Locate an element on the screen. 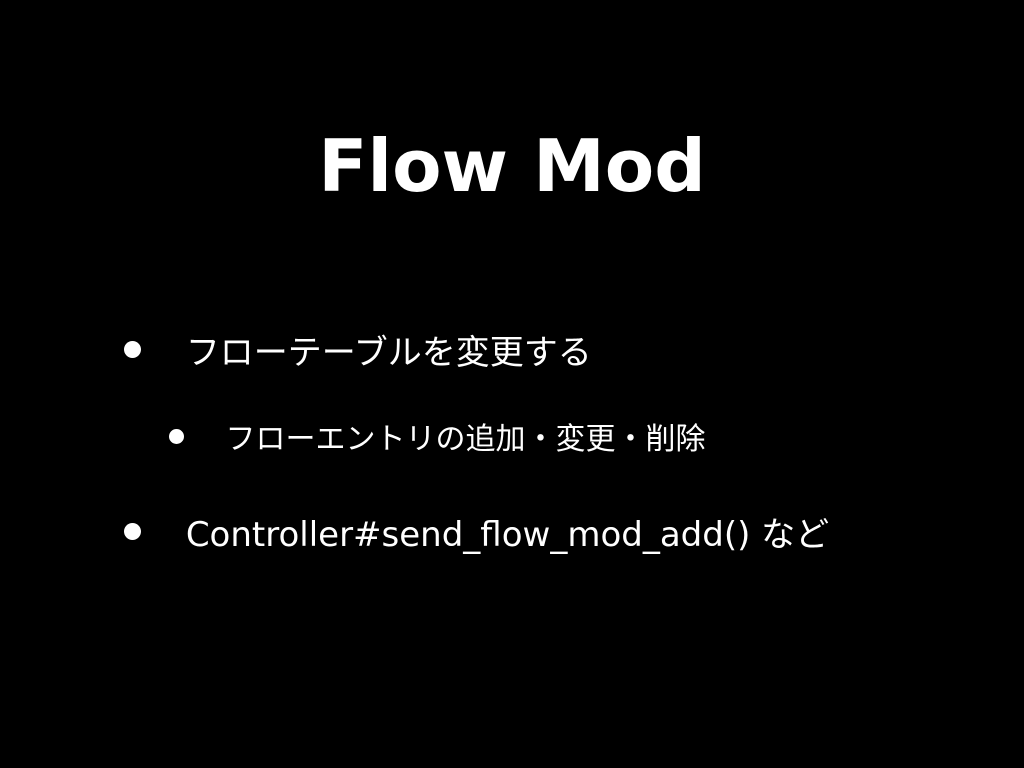 The image size is (1024, 768). bullet-text: フローテーブルを変更する is located at coordinates (388, 352).